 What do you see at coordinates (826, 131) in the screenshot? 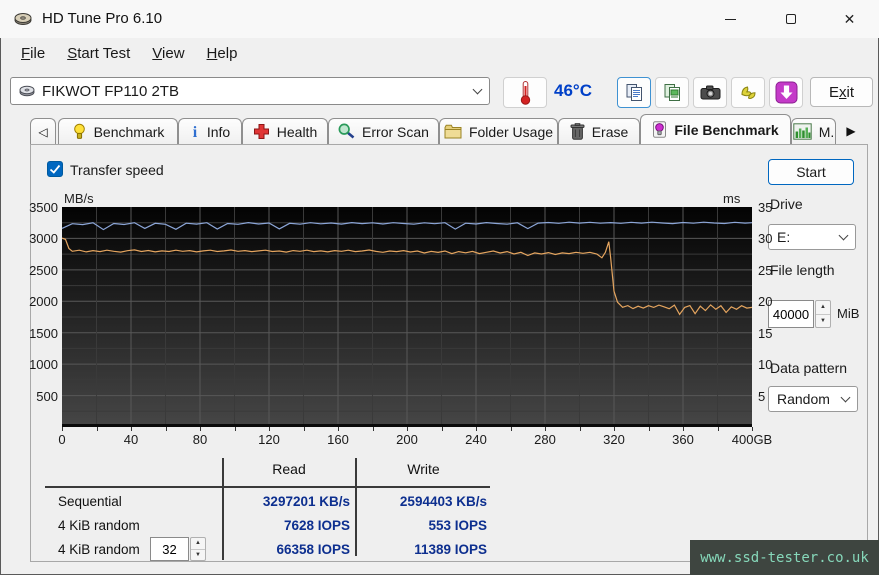
I see `tab-label: M.` at bounding box center [826, 131].